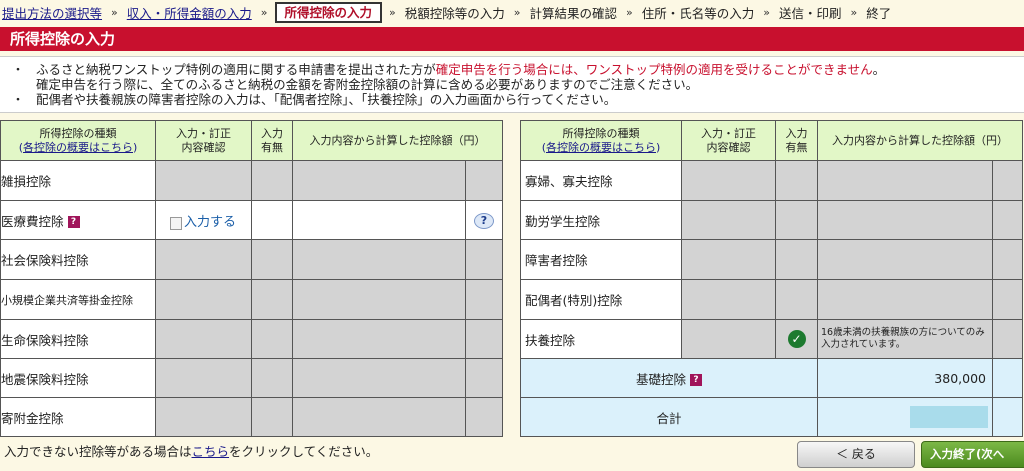  Describe the element at coordinates (189, 12) in the screenshot. I see `breadcrumb-income-input: 収入・所得金額の入力` at that location.